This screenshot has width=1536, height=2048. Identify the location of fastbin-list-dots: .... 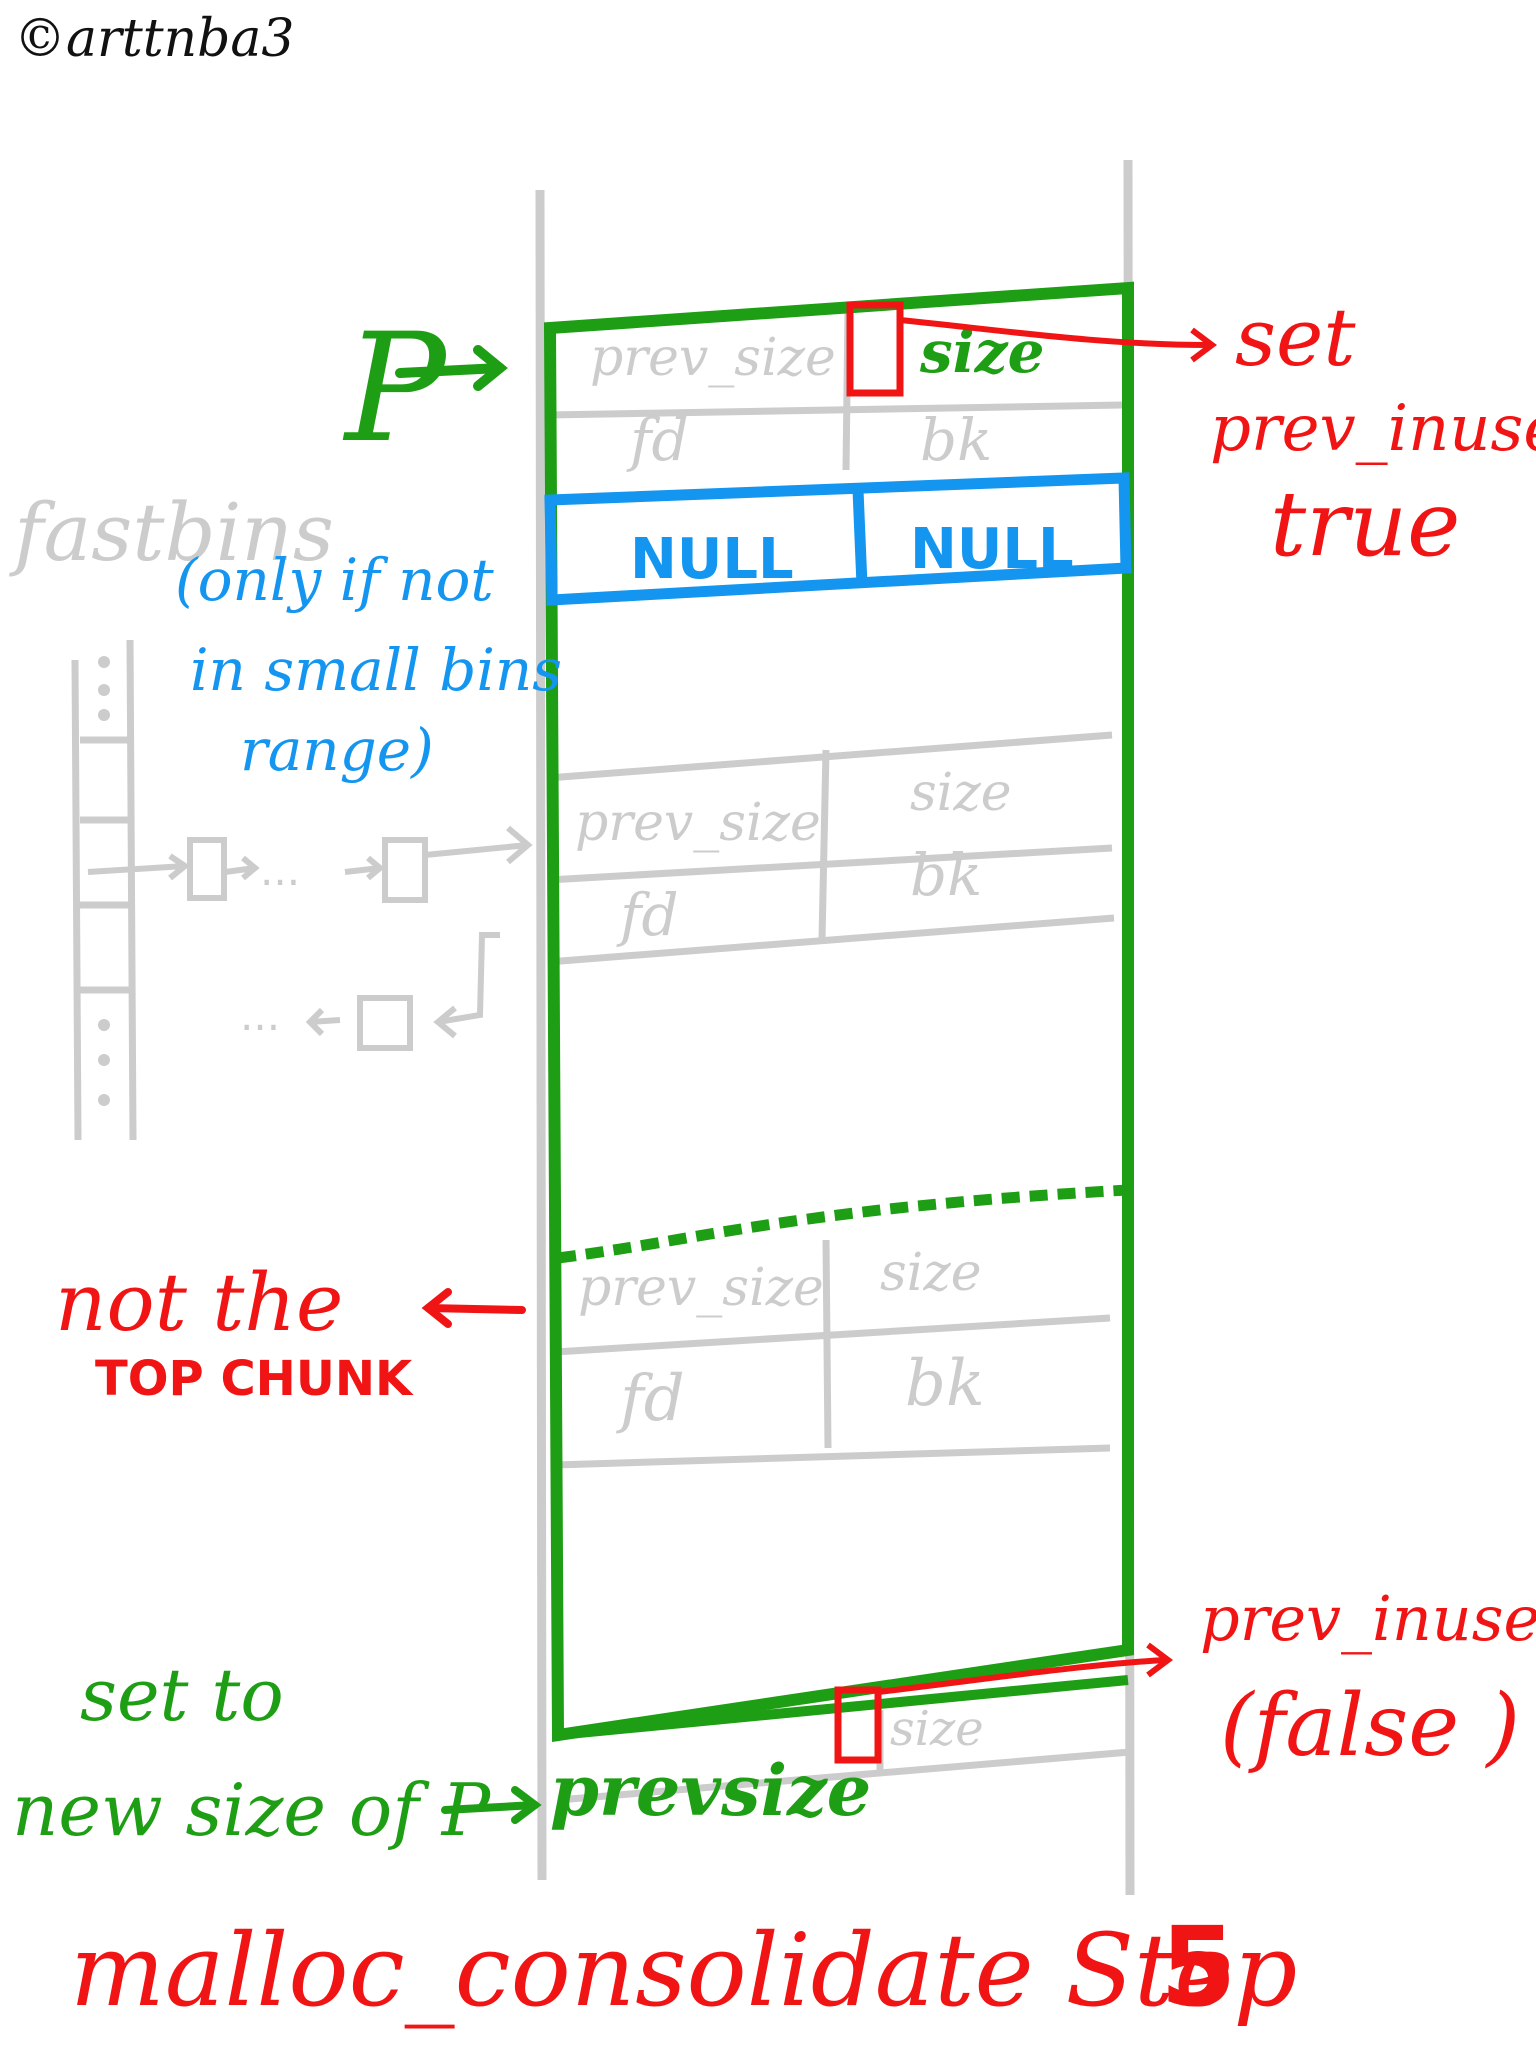
(280, 870).